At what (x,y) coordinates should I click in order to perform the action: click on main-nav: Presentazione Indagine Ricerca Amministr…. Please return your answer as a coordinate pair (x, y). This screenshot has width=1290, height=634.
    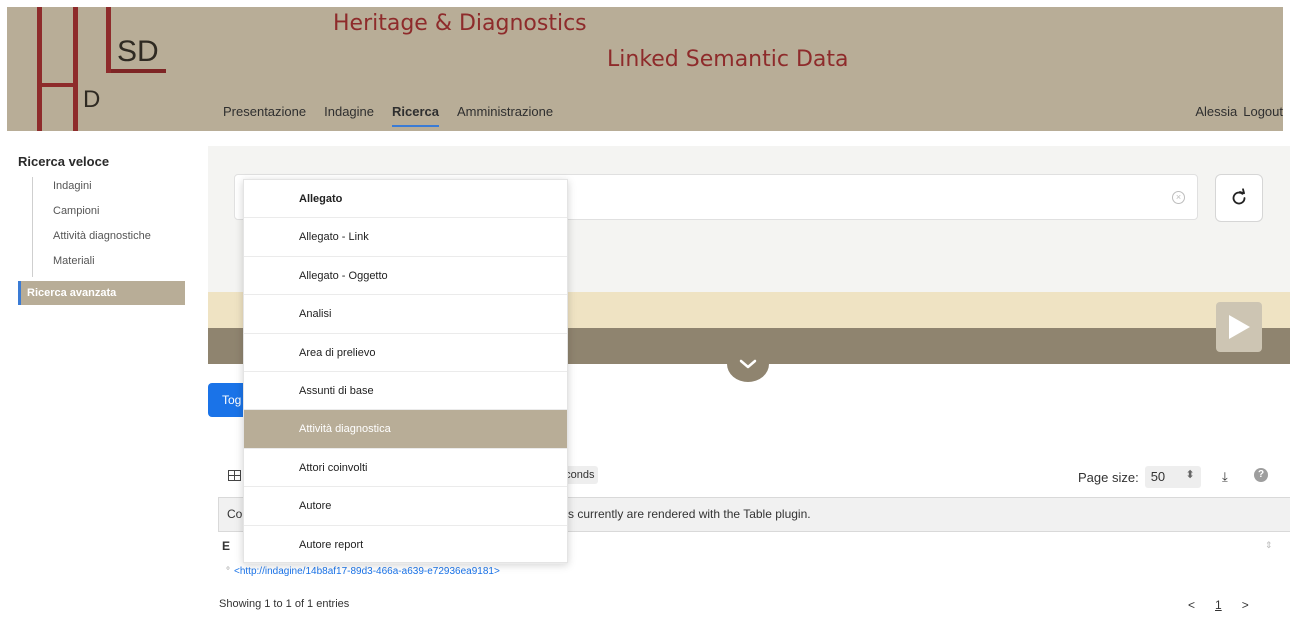
    Looking at the image, I should click on (388, 115).